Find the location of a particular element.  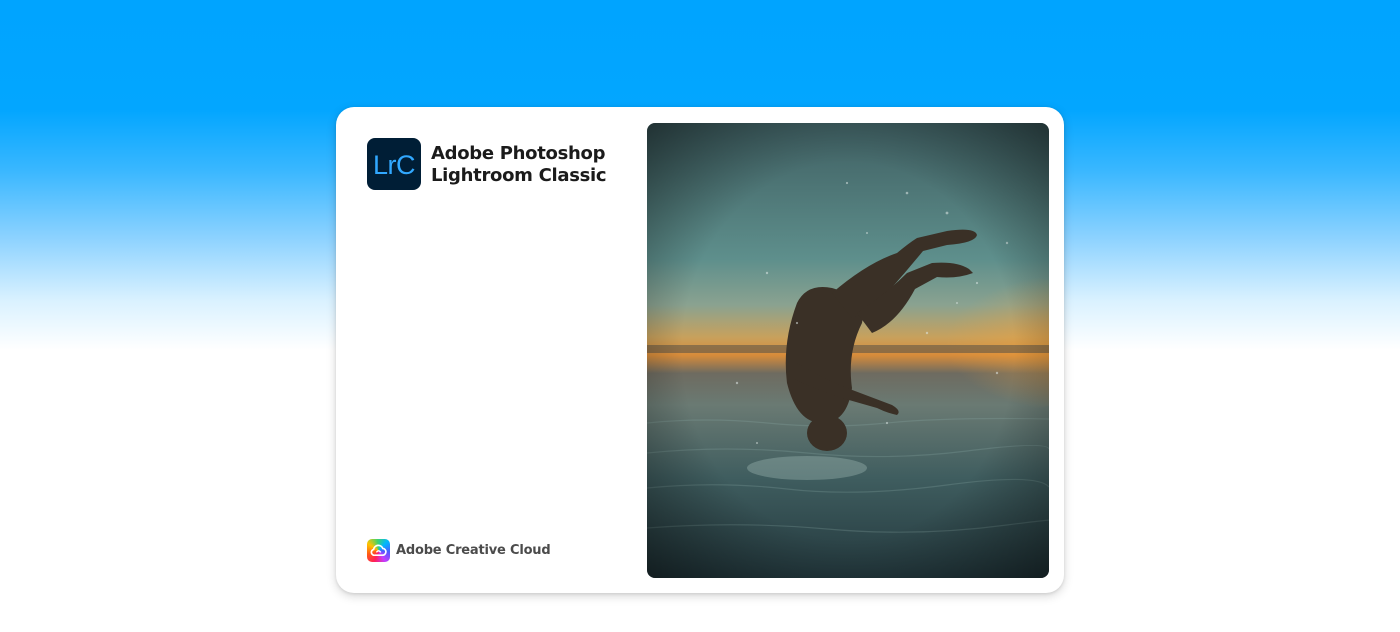

creative-cloud-label: Adobe Creative Cloud is located at coordinates (473, 550).